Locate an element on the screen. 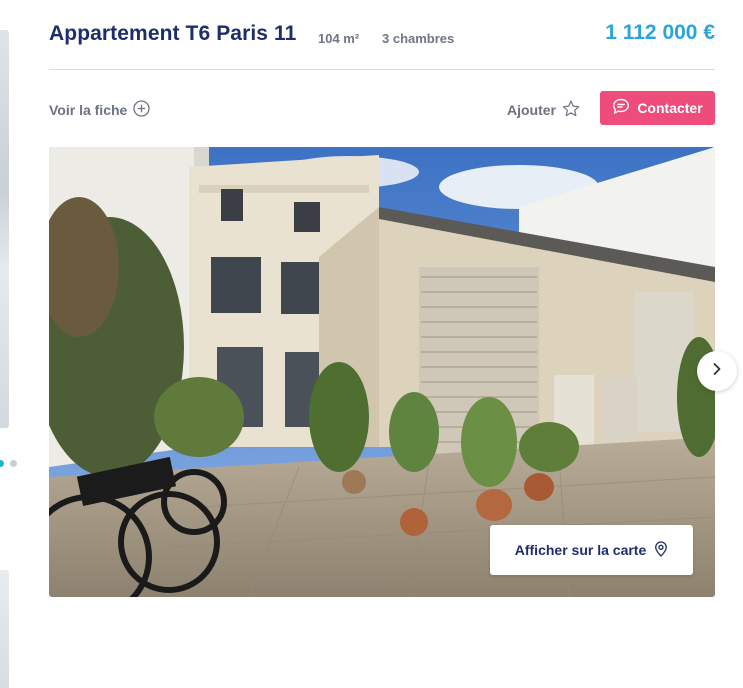  contact-button: Contacter is located at coordinates (657, 108).